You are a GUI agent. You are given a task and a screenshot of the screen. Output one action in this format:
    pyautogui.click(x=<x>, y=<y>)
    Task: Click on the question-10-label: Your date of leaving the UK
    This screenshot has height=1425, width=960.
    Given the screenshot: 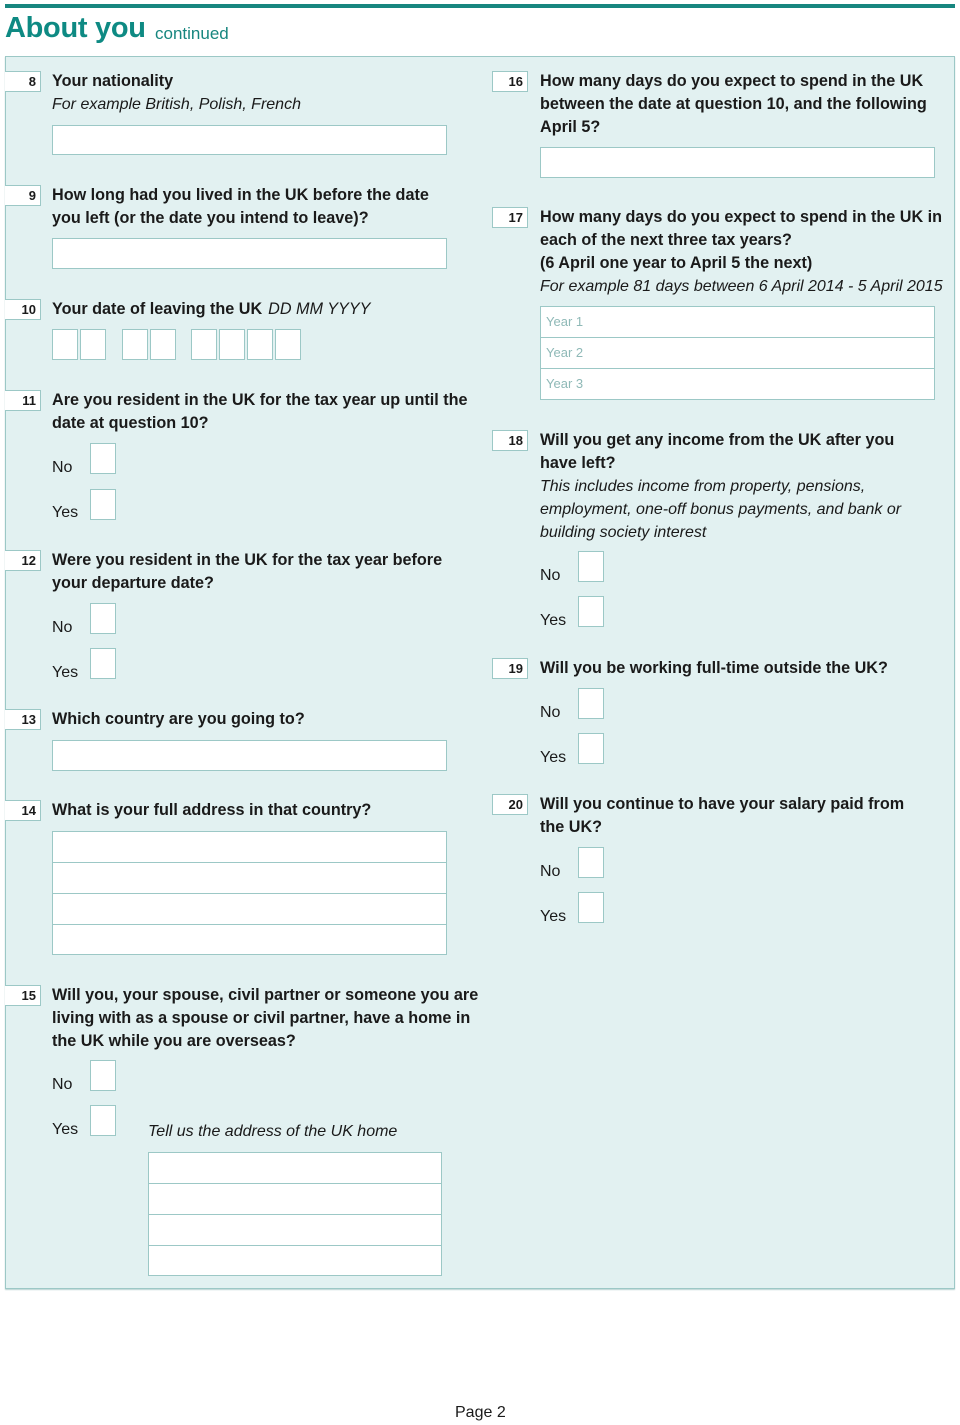 What is the action you would take?
    pyautogui.click(x=157, y=309)
    